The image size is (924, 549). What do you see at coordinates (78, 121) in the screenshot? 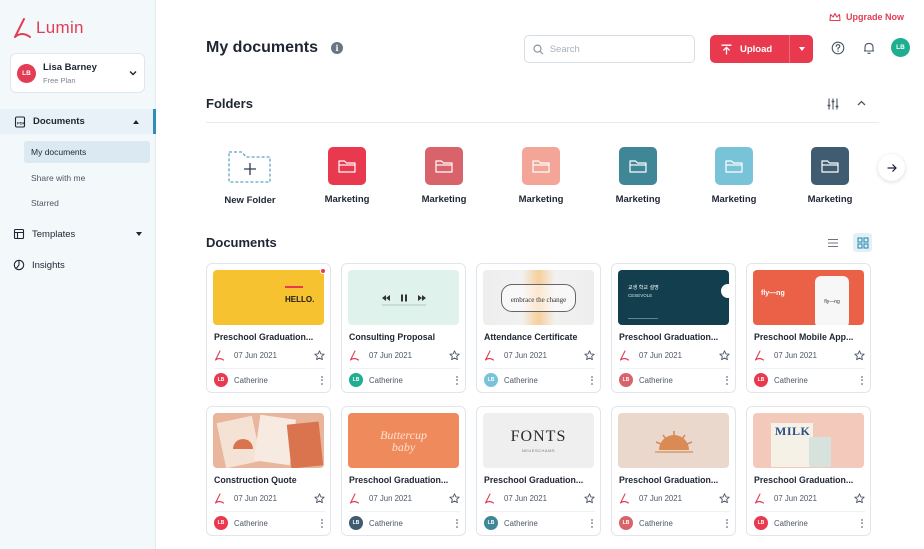
I see `sidebar-item-documents: PDF Documents` at bounding box center [78, 121].